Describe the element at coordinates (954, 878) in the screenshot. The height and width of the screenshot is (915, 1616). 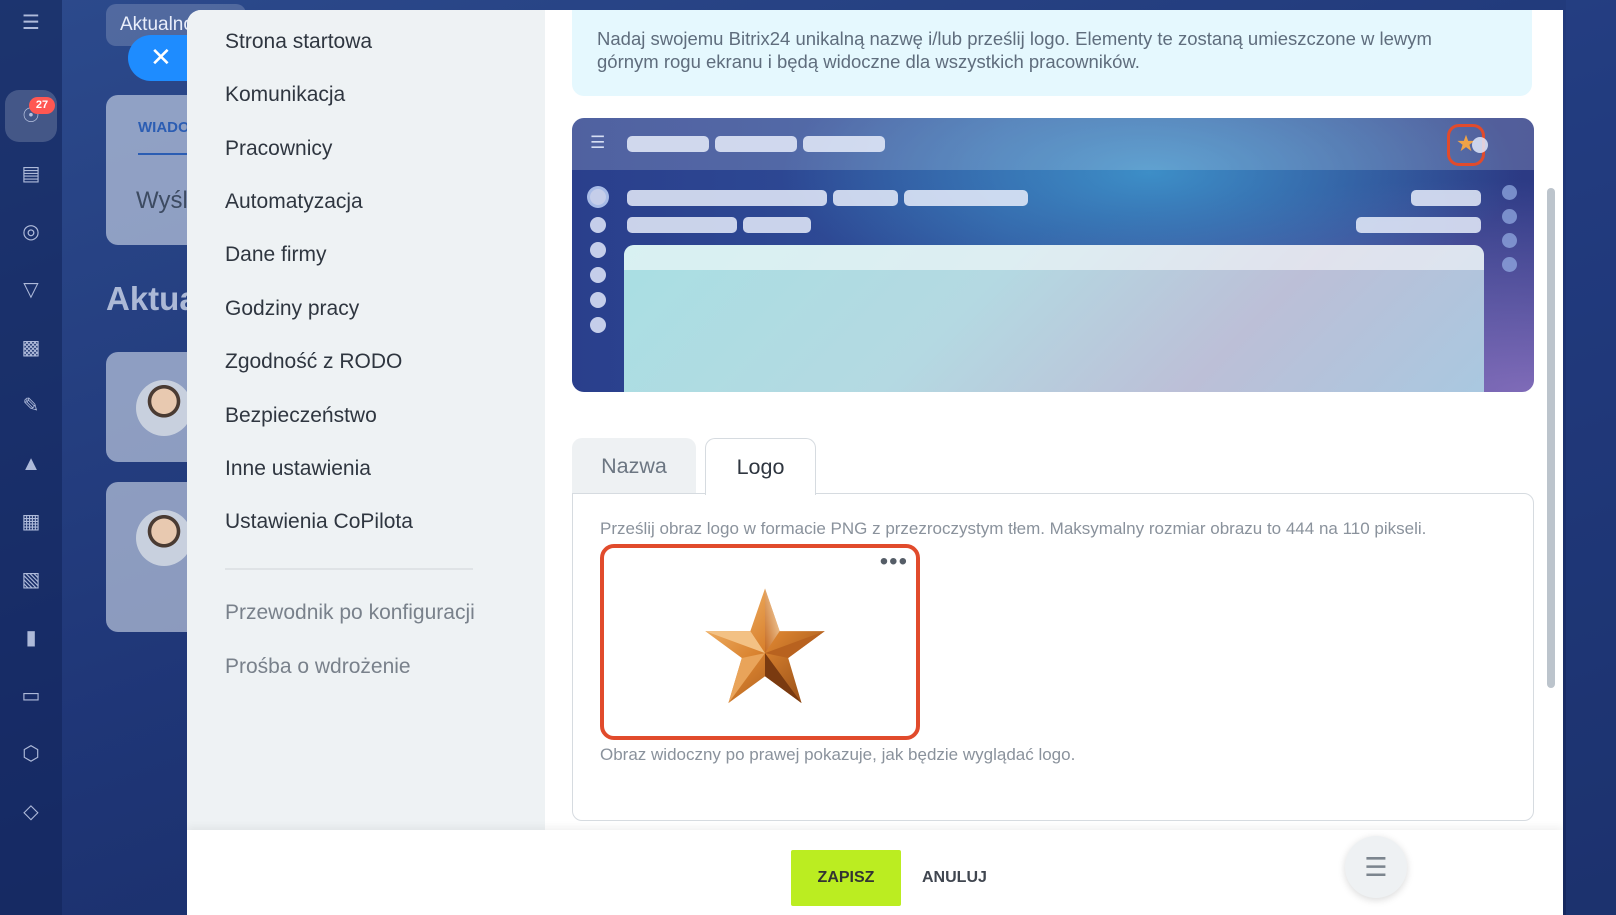
I see `cancel-button: ANULUJ` at that location.